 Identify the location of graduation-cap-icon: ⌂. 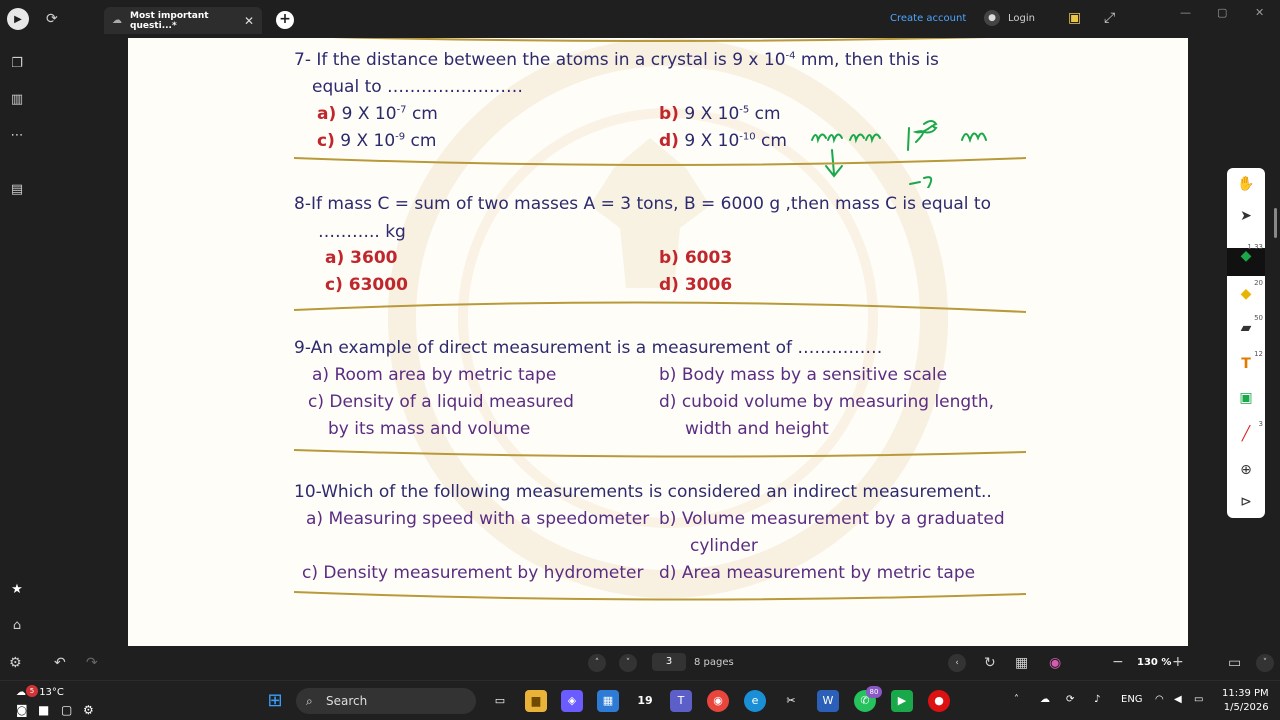
(17, 627).